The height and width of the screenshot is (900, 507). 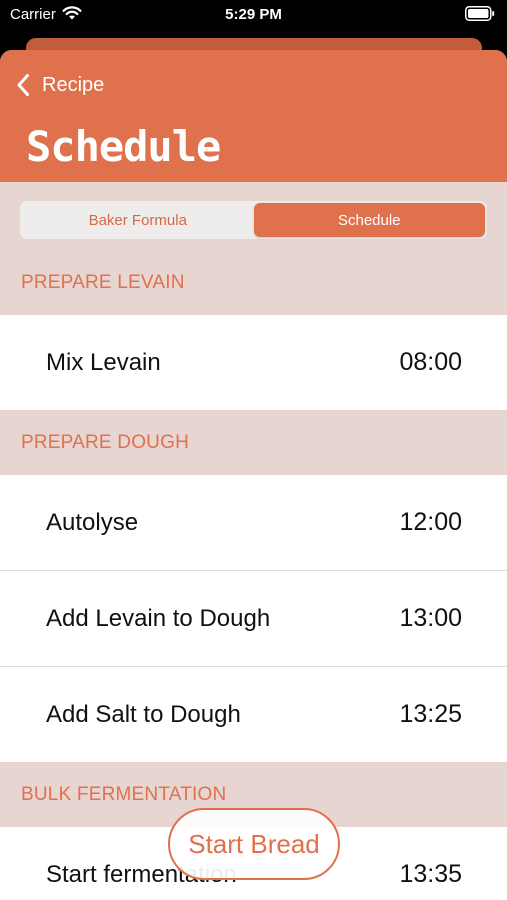 I want to click on start-bread-button: Start Bread, so click(x=254, y=844).